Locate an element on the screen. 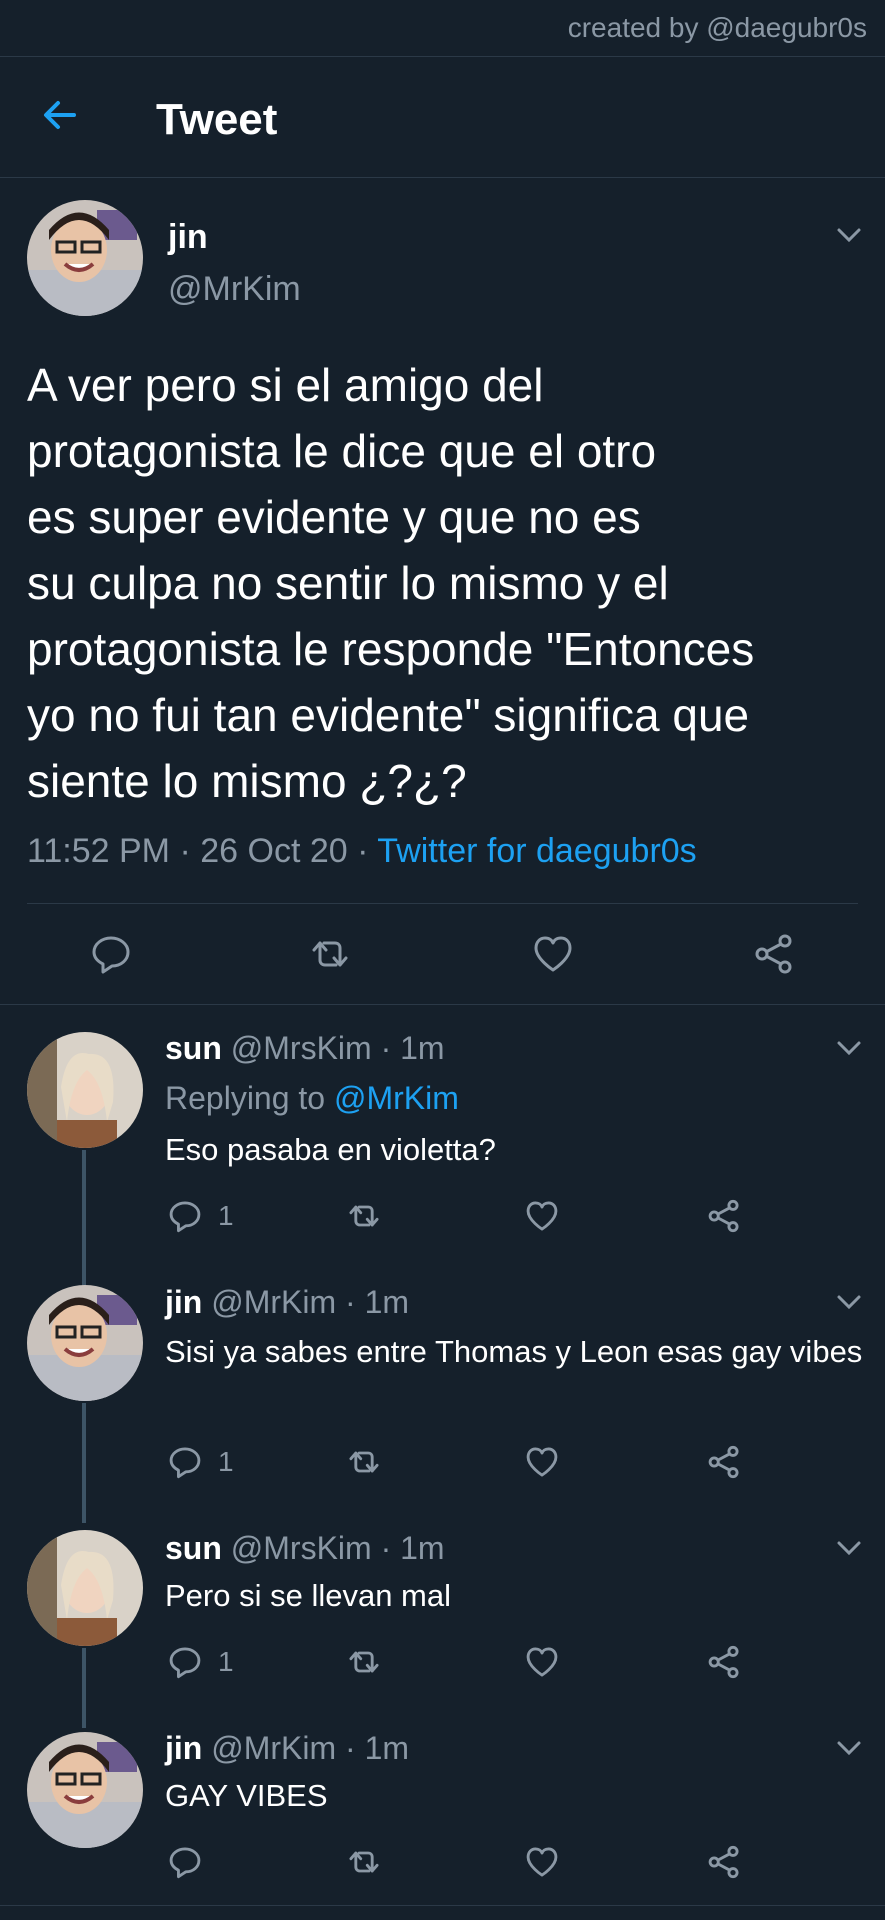  reply-text: Pero si se llevan mal is located at coordinates (308, 1595).